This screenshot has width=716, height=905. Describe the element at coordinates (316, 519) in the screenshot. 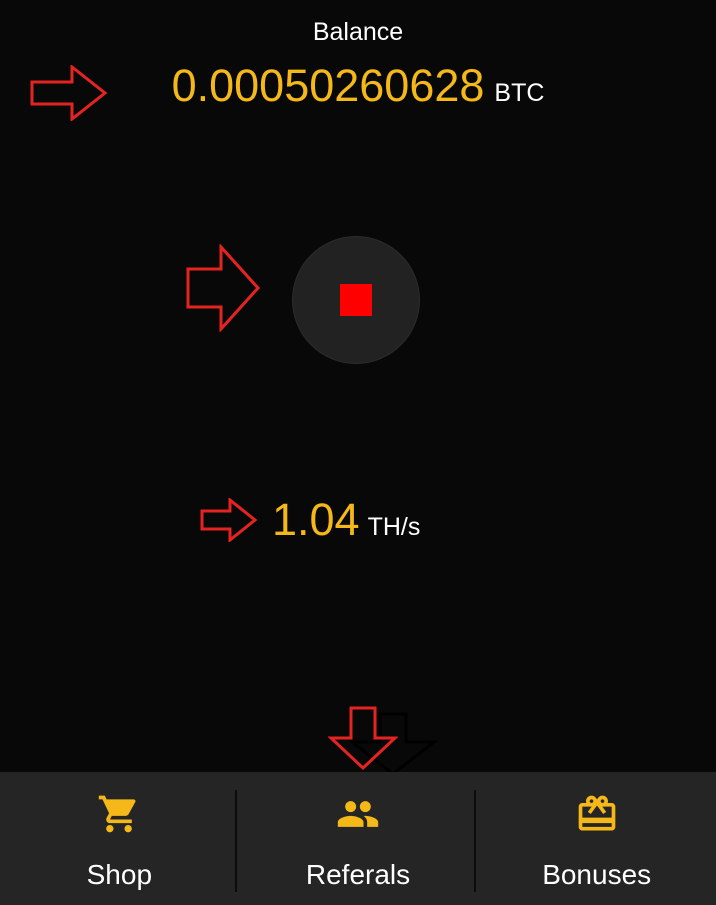

I see `hashrate-value: 1.04` at that location.